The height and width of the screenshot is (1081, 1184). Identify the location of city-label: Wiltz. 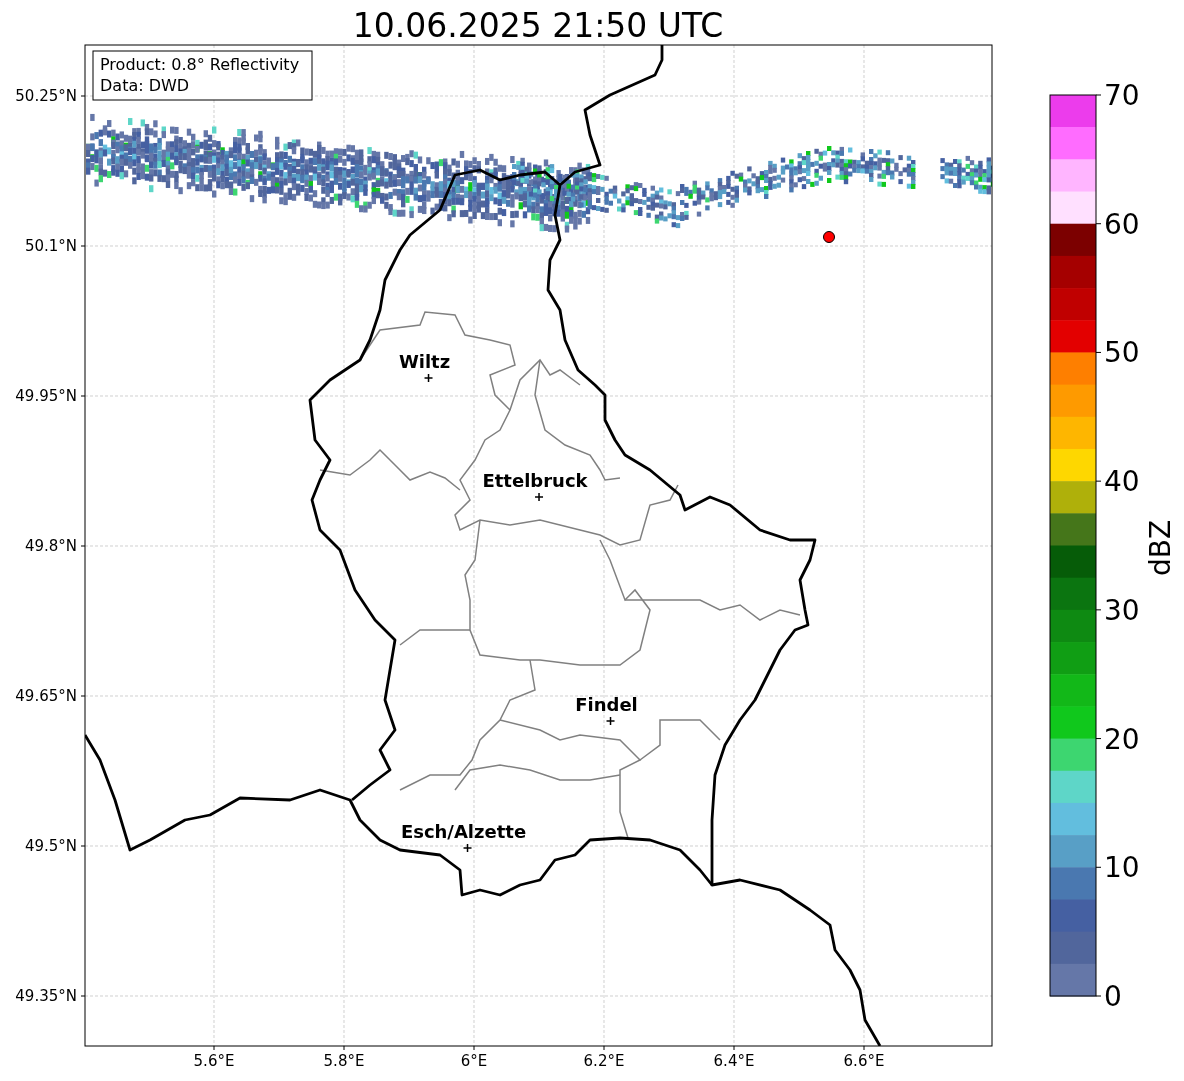
(424, 361).